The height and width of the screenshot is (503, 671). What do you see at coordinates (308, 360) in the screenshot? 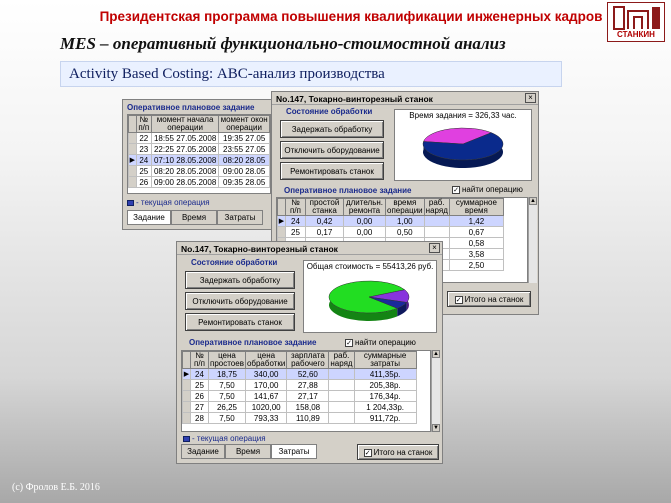
I see `column-header: зарплата рабочего` at bounding box center [308, 360].